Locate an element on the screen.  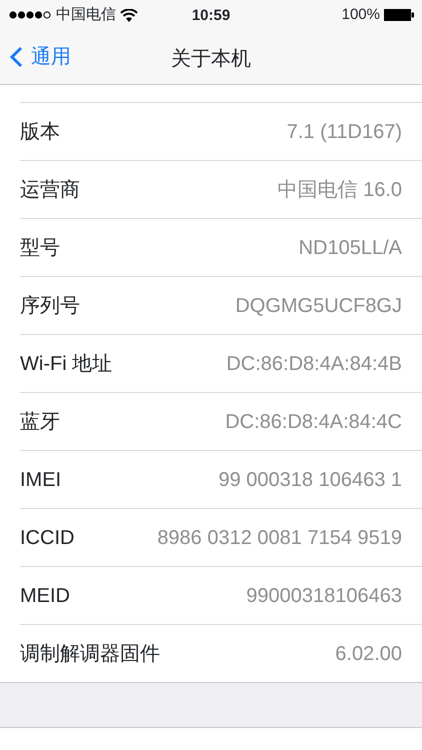
row-value: 99000318106463 is located at coordinates (324, 596).